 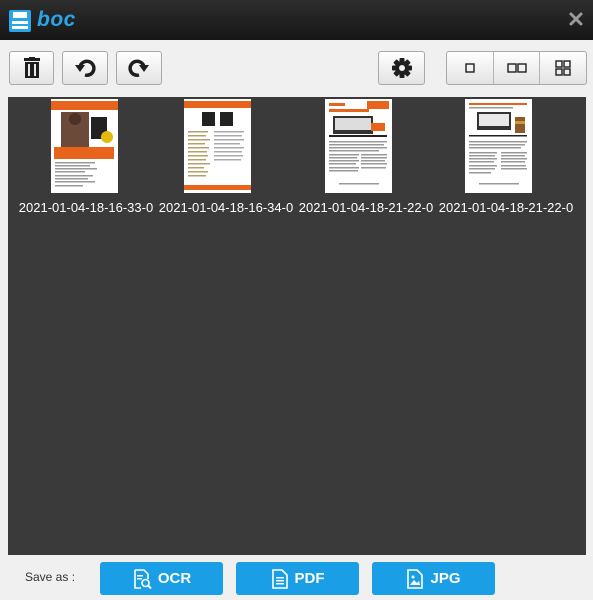 What do you see at coordinates (226, 207) in the screenshot?
I see `file-name-label: 2021-01-04-18-16-34-0` at bounding box center [226, 207].